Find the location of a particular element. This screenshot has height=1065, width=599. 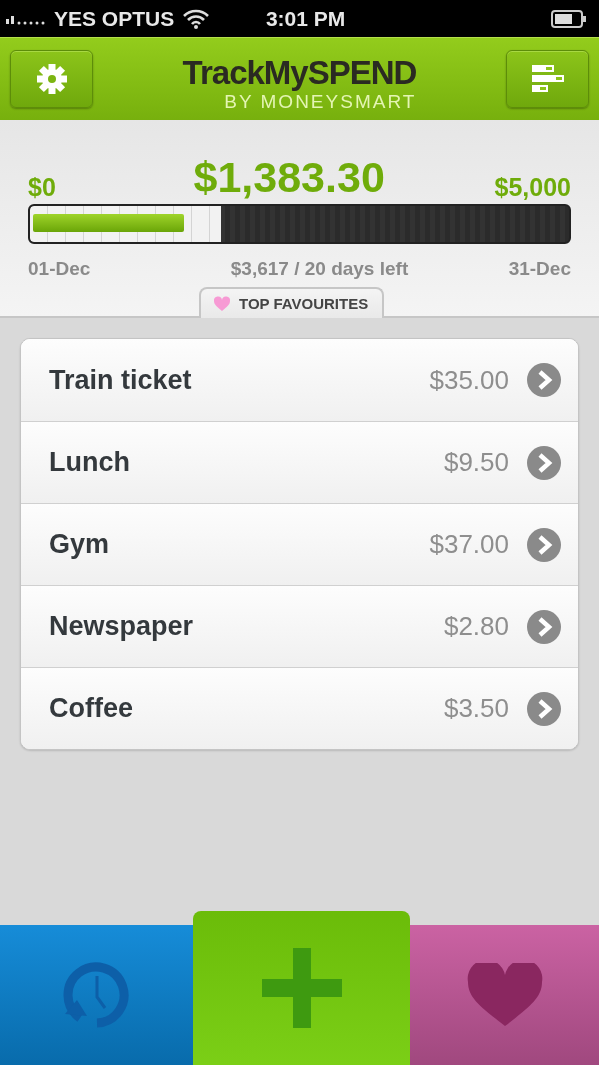

favourite-row: Lunch $9.50 is located at coordinates (299, 462).